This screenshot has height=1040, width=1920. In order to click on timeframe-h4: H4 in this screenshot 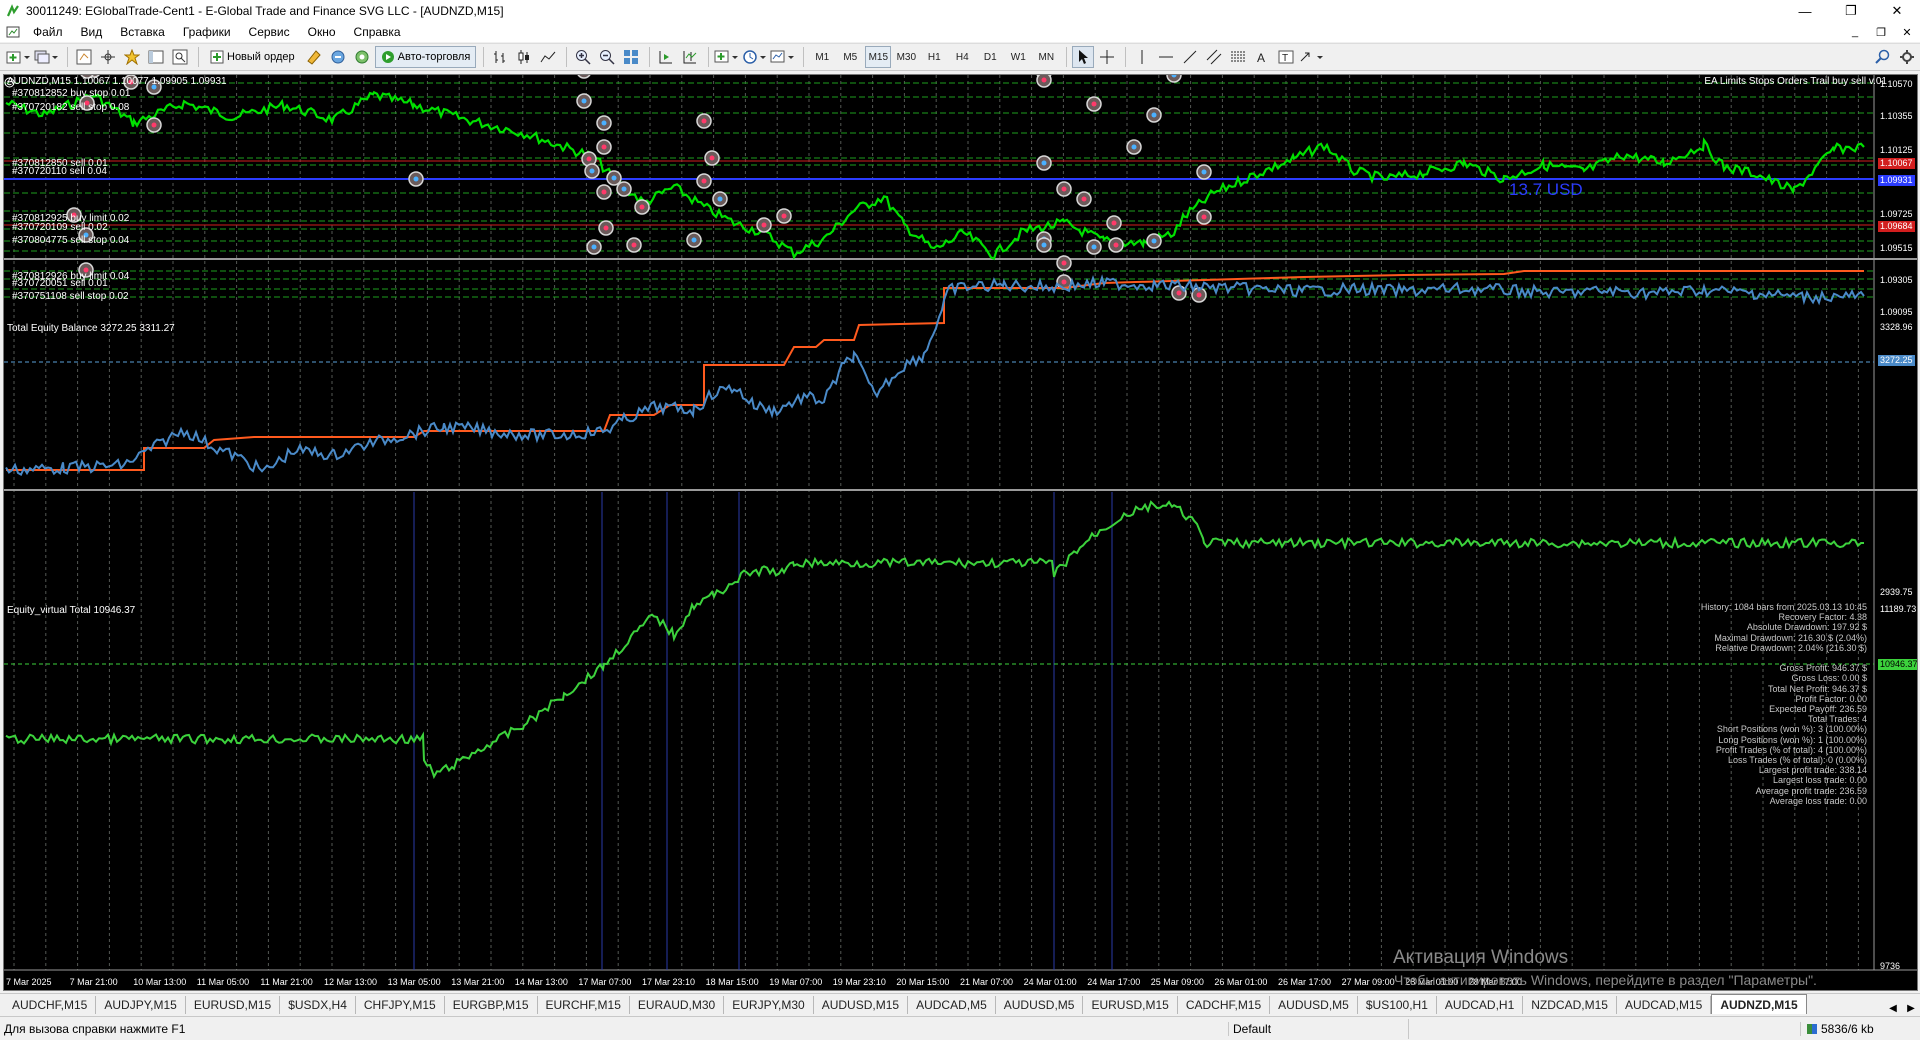, I will do `click(962, 57)`.